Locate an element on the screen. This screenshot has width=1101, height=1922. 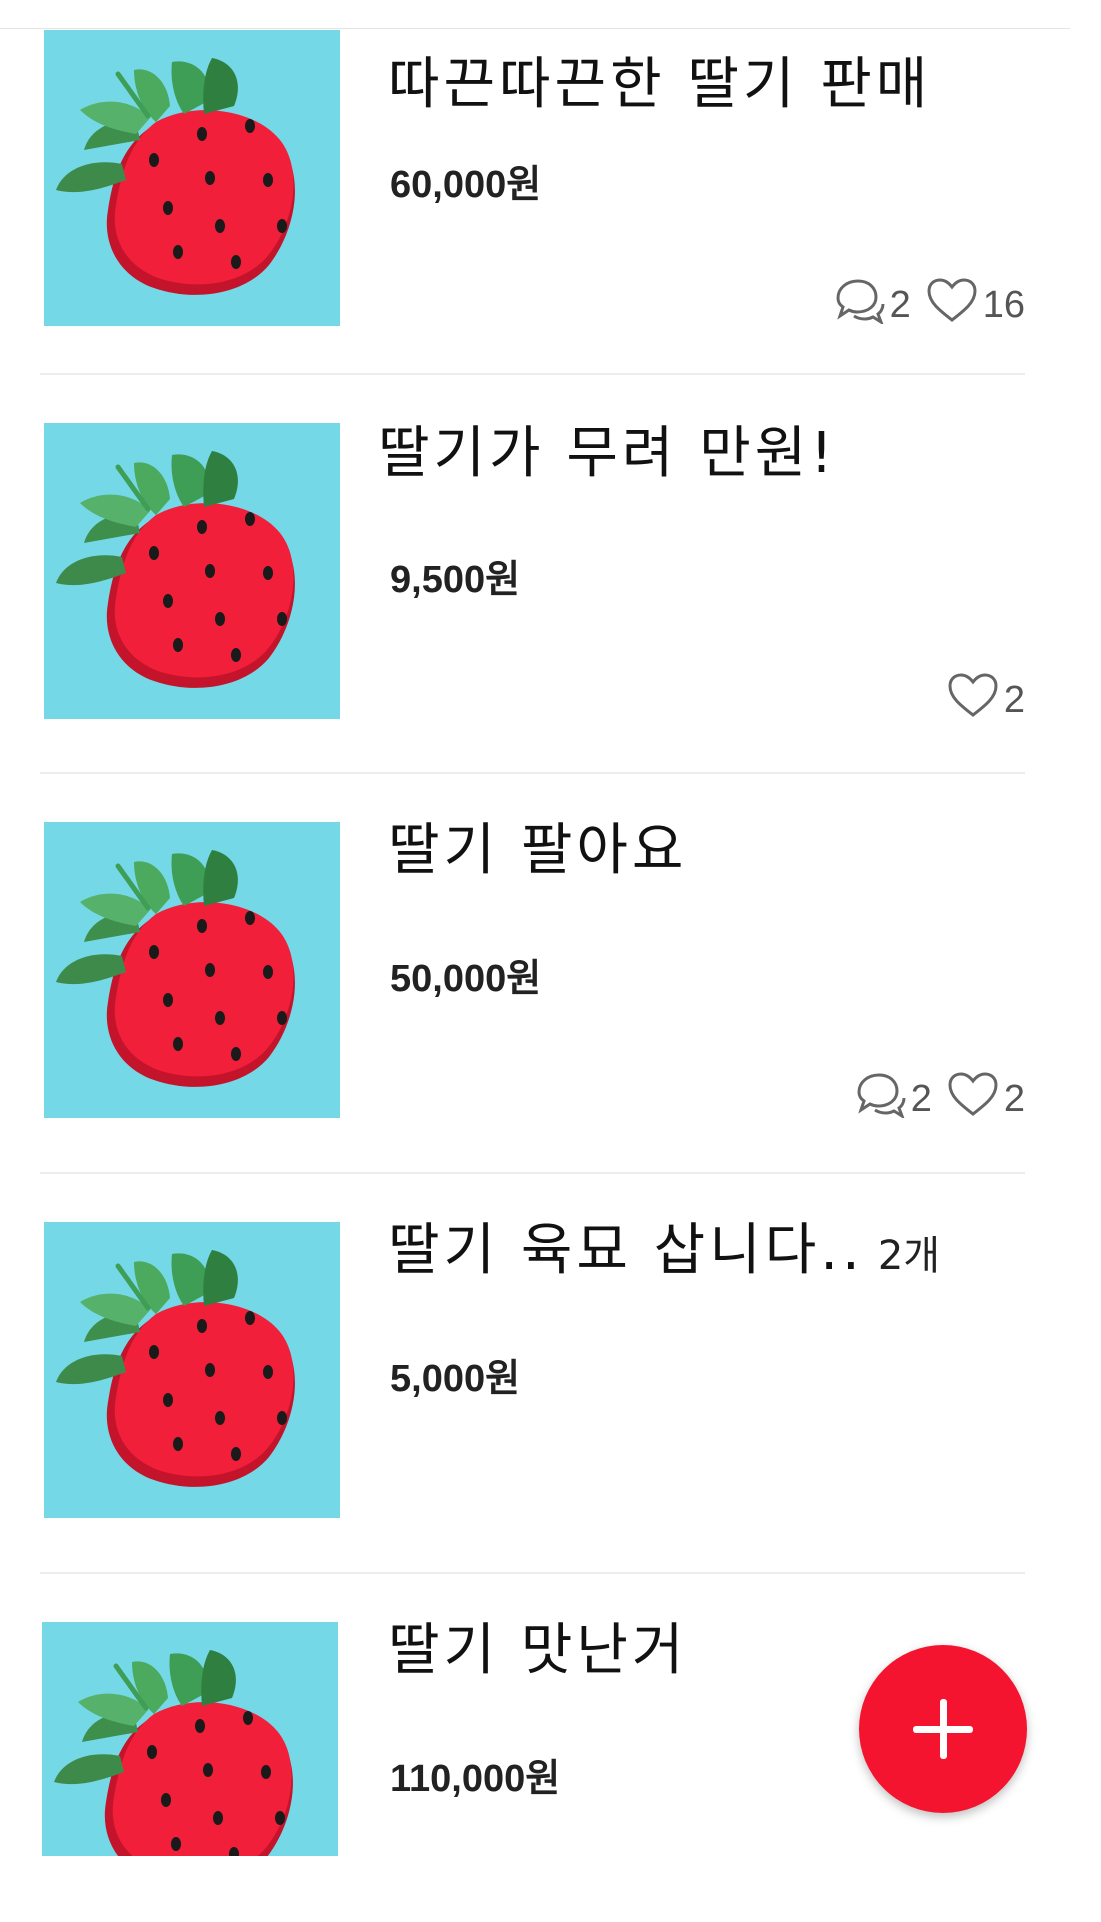
listing-title: 딸기가 무려 만원! is located at coordinates (607, 453).